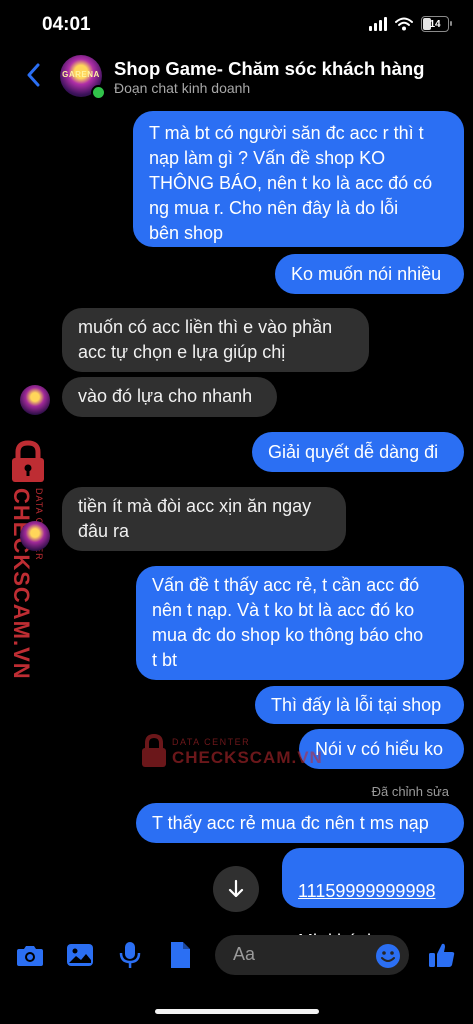 The height and width of the screenshot is (1024, 473). I want to click on status-bar: 04:01 14, so click(236, 25).